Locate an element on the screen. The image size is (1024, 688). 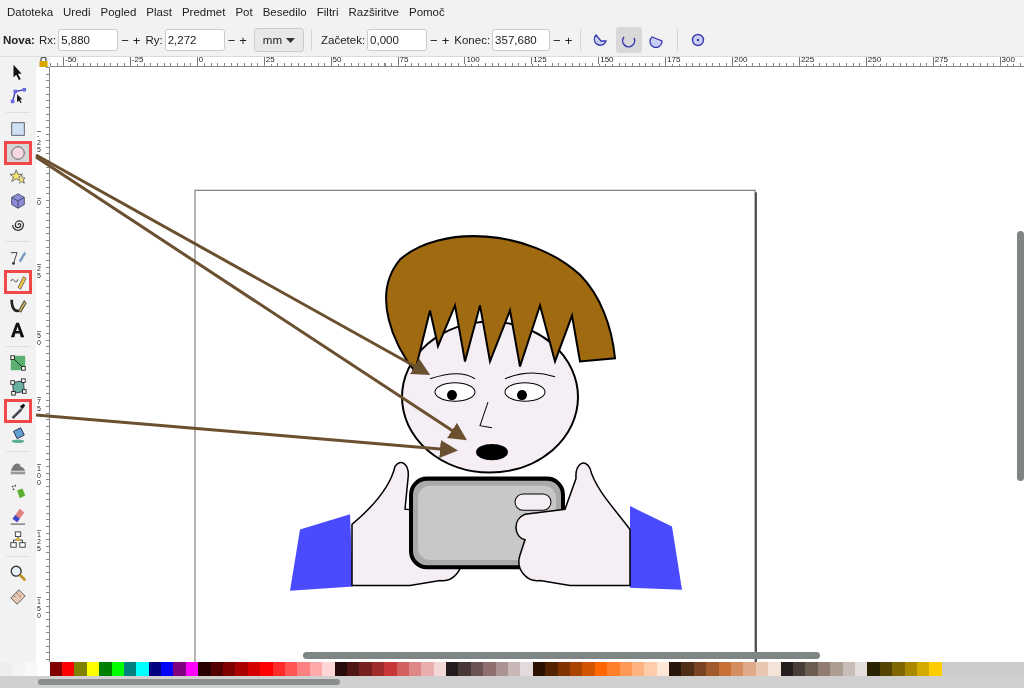
unit-dropdown: mm is located at coordinates (278, 40).